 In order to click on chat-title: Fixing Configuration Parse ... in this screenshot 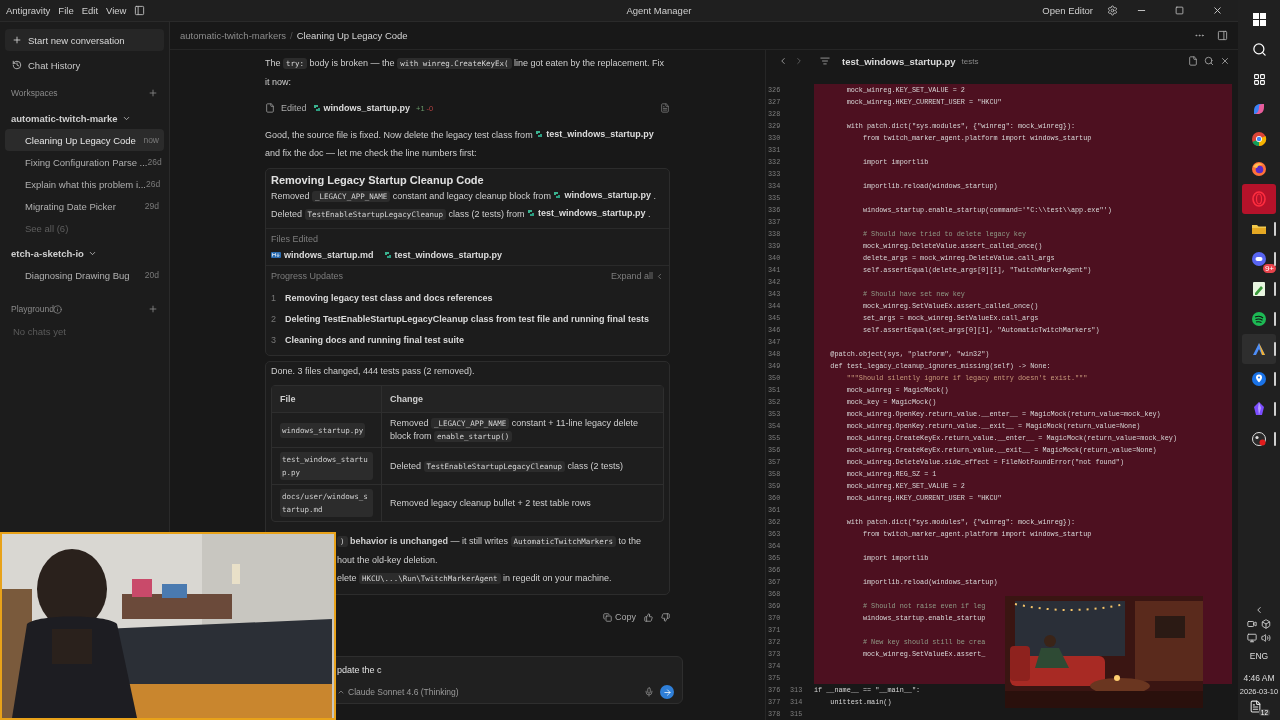, I will do `click(86, 162)`.